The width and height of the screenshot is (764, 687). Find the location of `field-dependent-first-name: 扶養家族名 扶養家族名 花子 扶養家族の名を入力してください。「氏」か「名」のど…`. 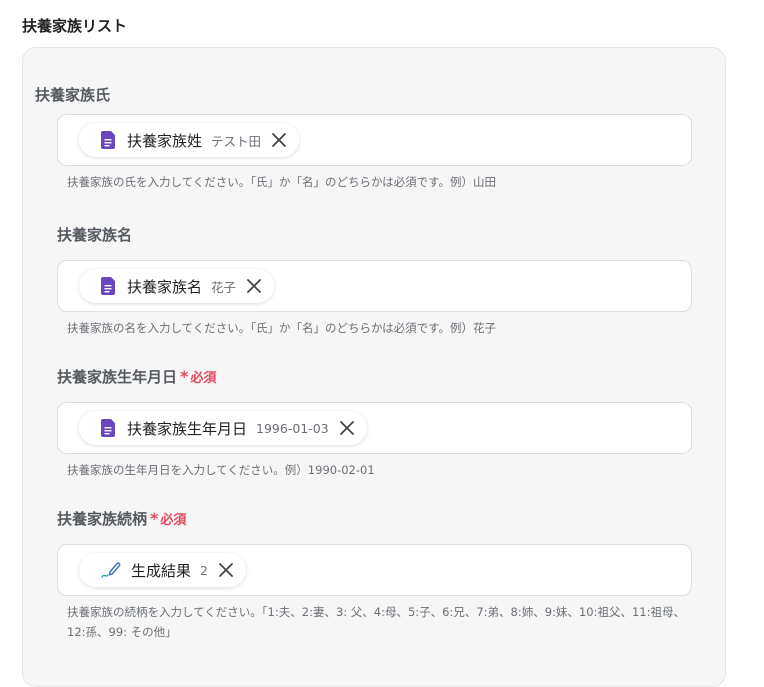

field-dependent-first-name: 扶養家族名 扶養家族名 花子 扶養家族の名を入力してください。「氏」か「名」のど… is located at coordinates (374, 281).